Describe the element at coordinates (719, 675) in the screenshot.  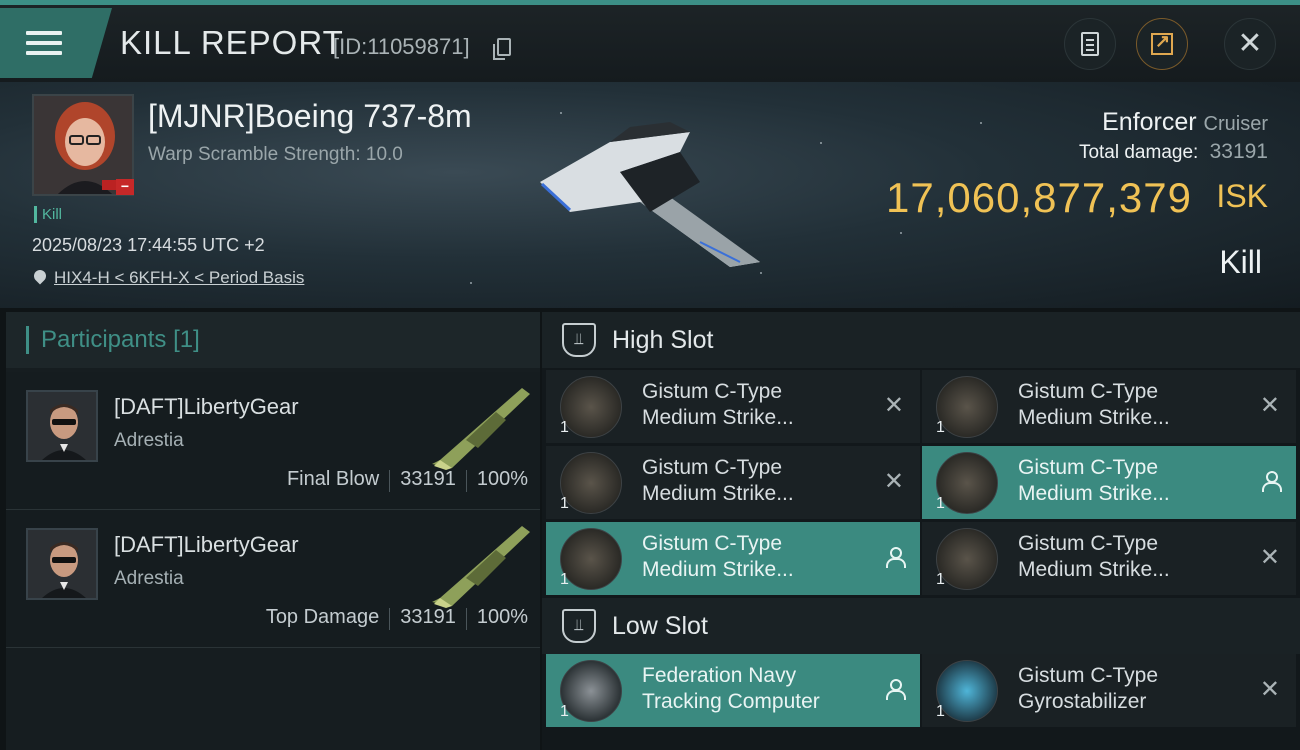
I see `module-name: Federation Navy` at that location.